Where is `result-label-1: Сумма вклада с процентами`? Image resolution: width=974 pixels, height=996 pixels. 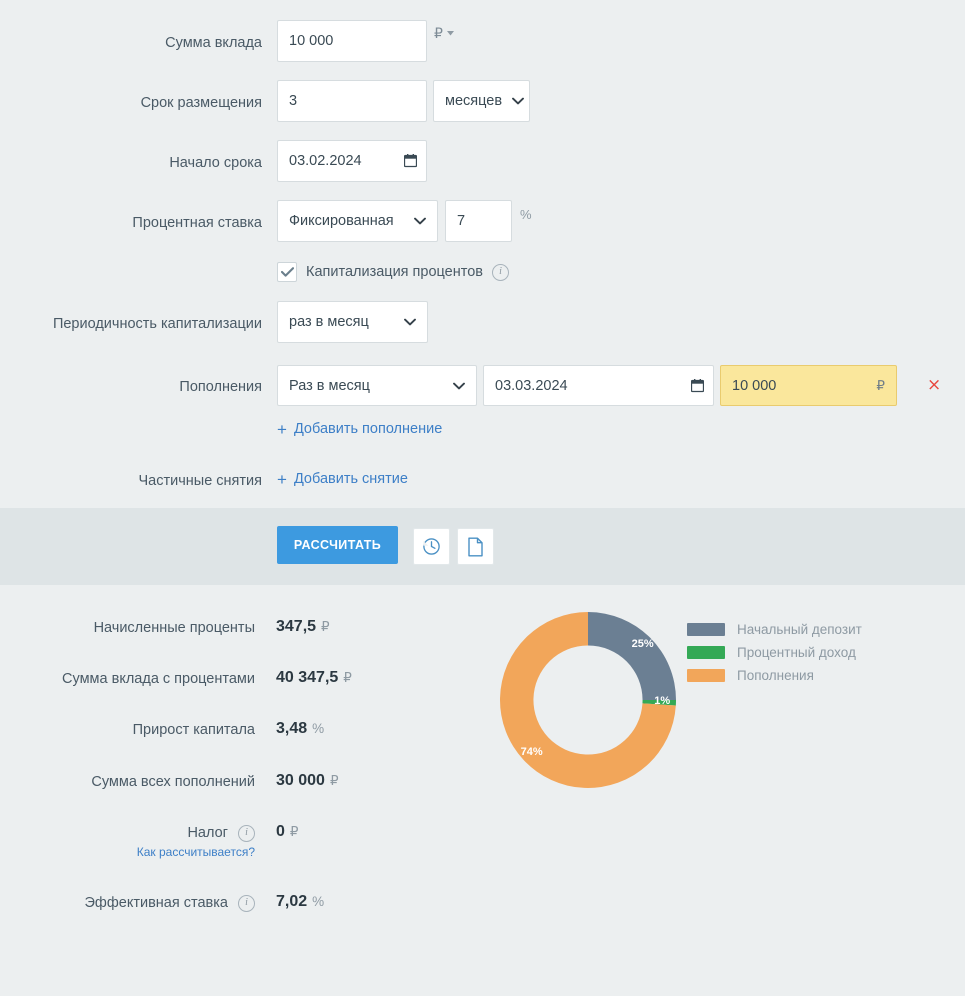 result-label-1: Сумма вклада с процентами is located at coordinates (158, 679).